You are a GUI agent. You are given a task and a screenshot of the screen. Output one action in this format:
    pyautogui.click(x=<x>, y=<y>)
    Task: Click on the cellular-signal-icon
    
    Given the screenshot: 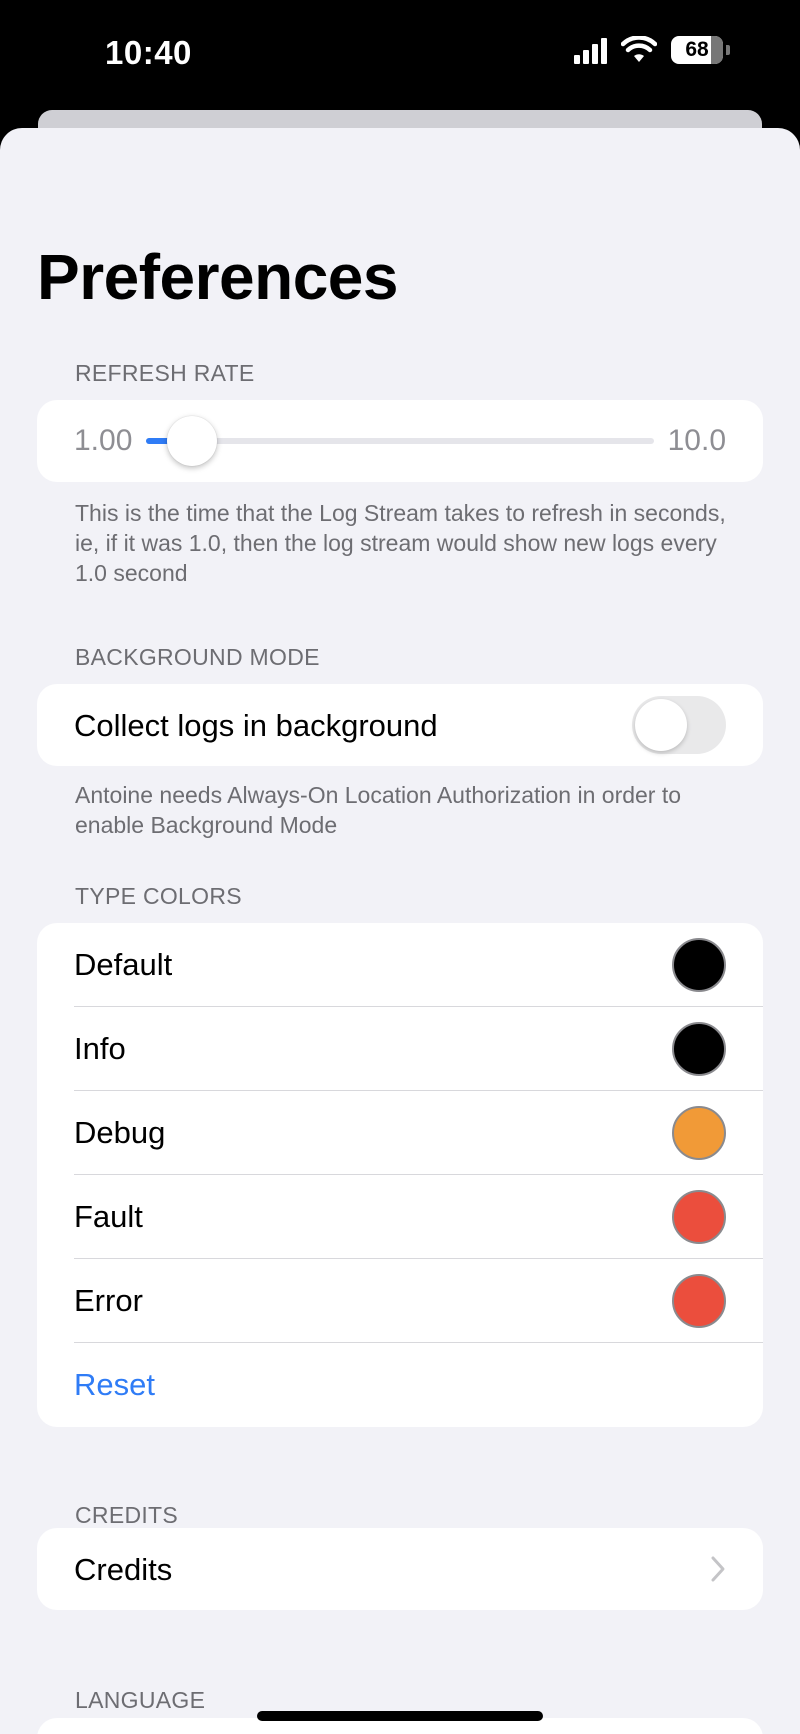 What is the action you would take?
    pyautogui.click(x=590, y=50)
    